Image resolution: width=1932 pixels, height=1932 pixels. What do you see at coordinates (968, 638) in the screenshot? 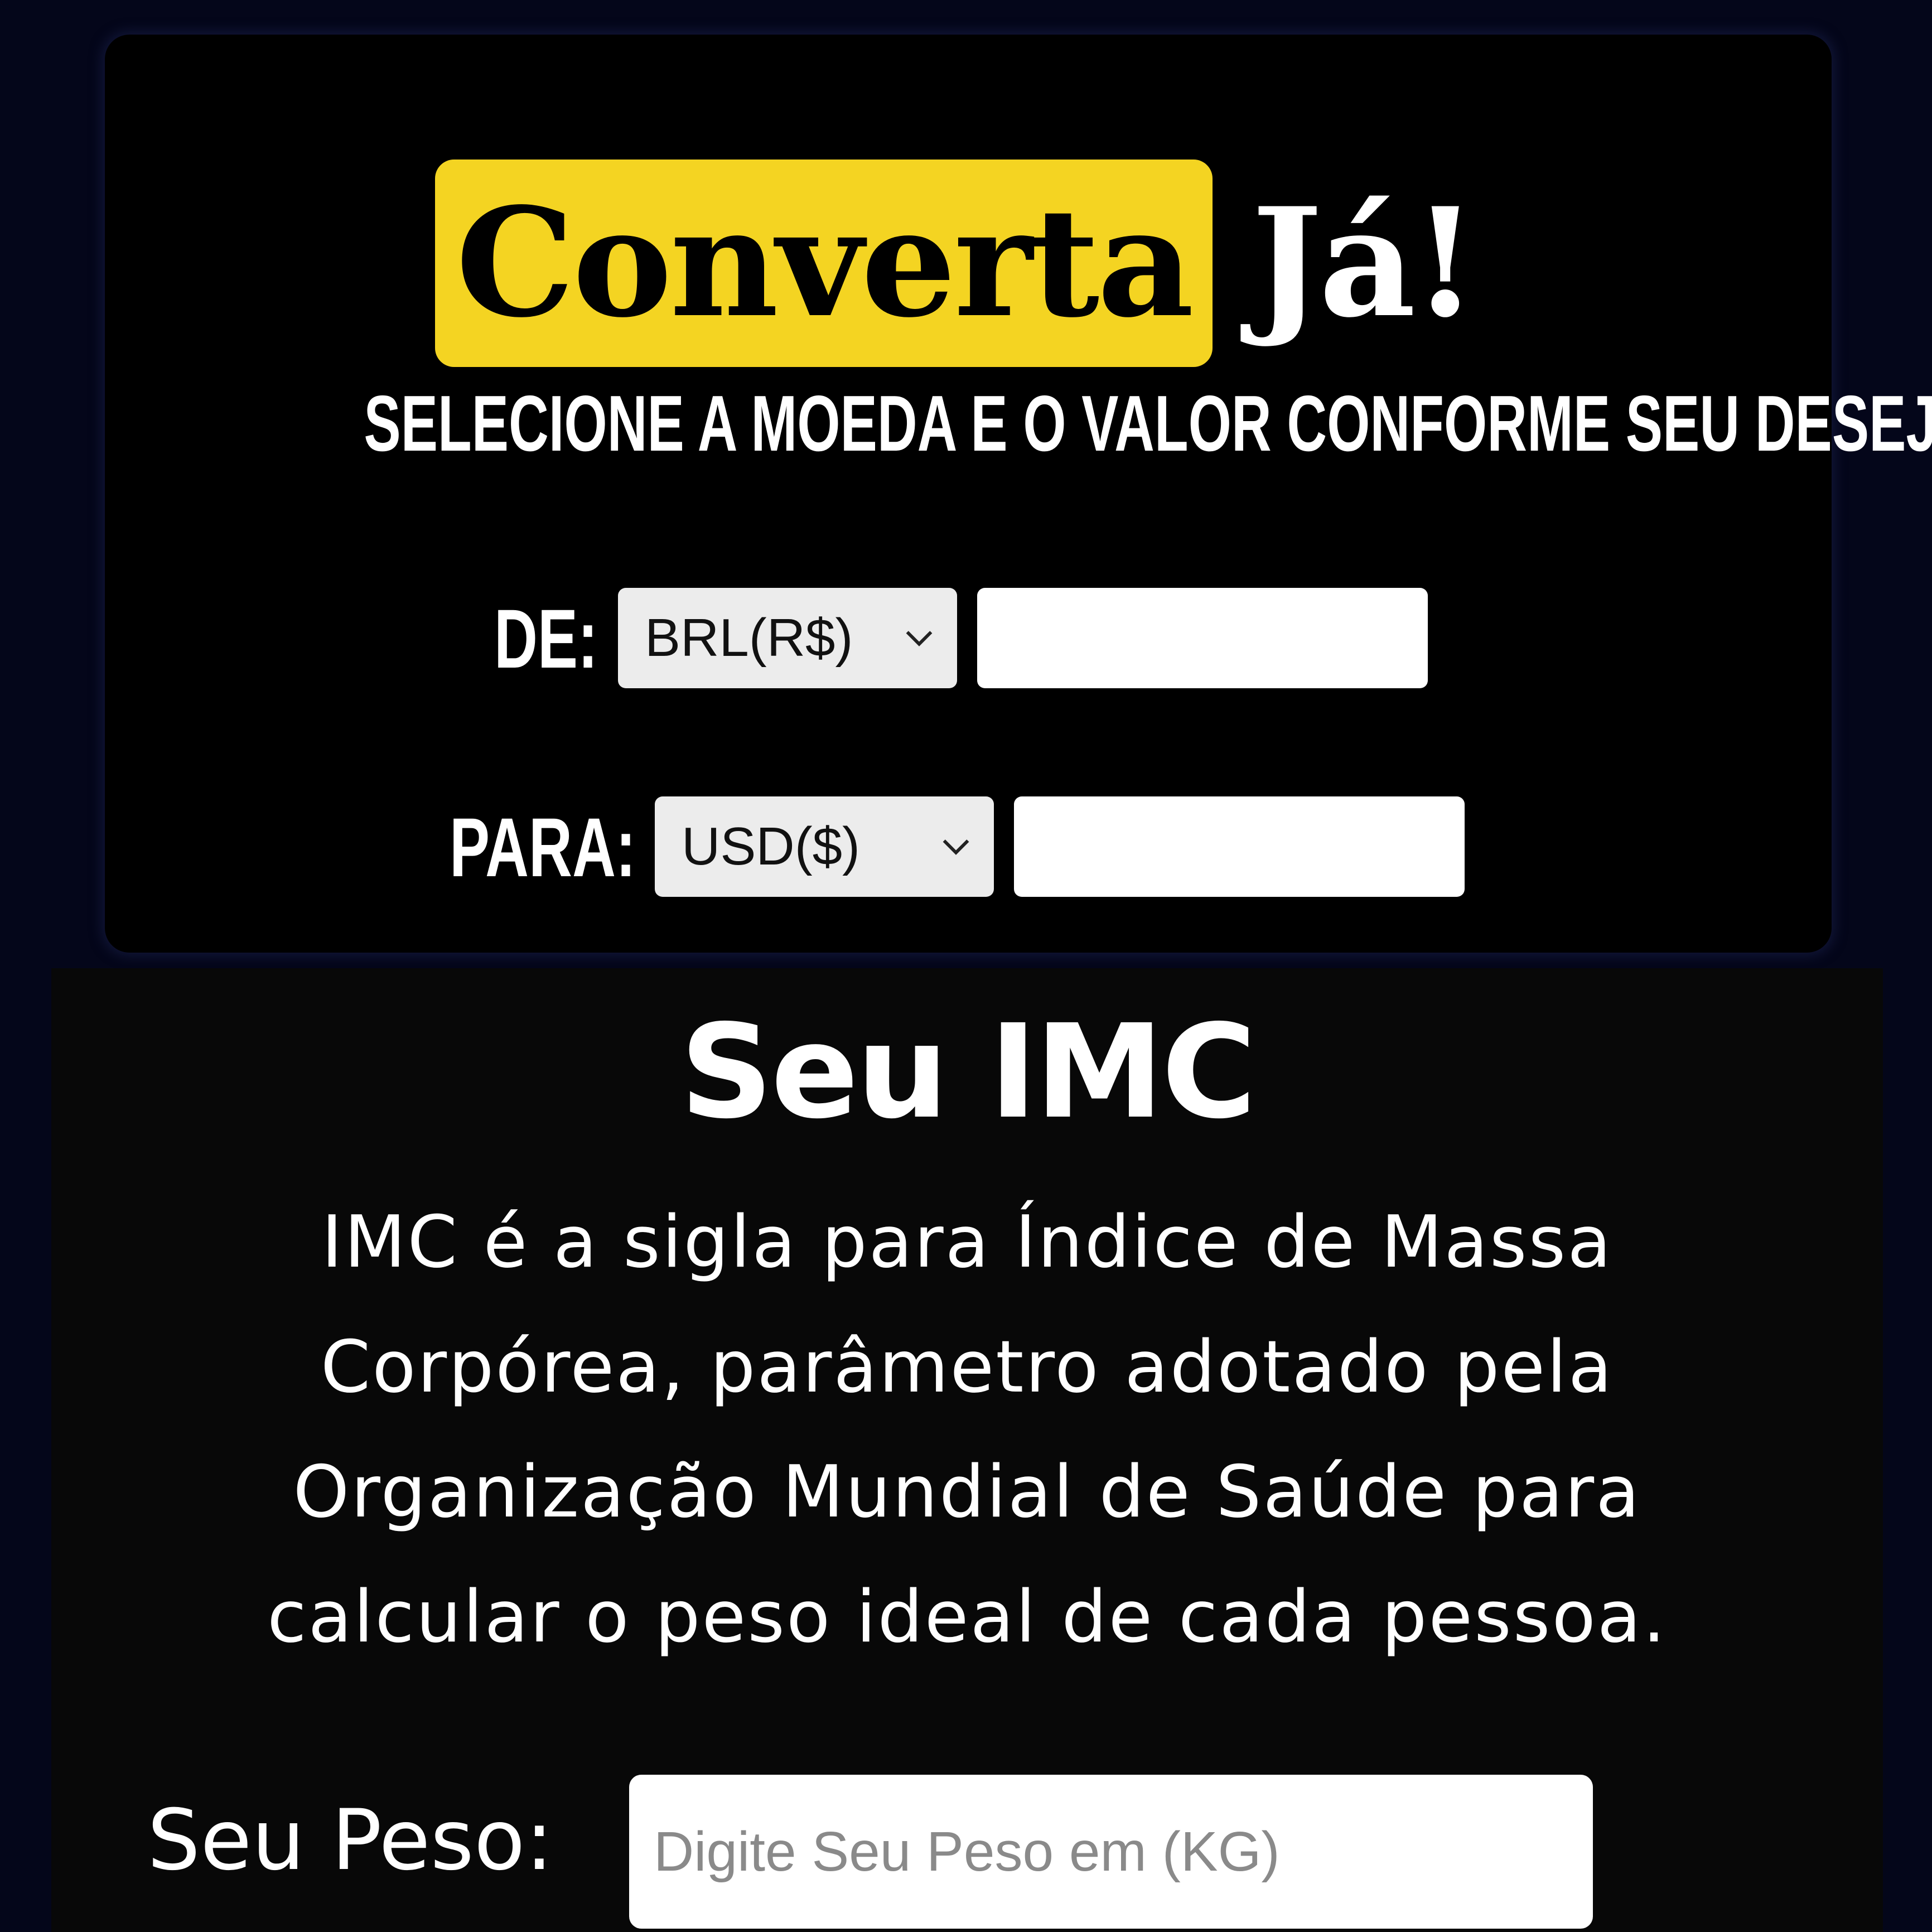
I see `from-row: DE: BRL(R$)` at bounding box center [968, 638].